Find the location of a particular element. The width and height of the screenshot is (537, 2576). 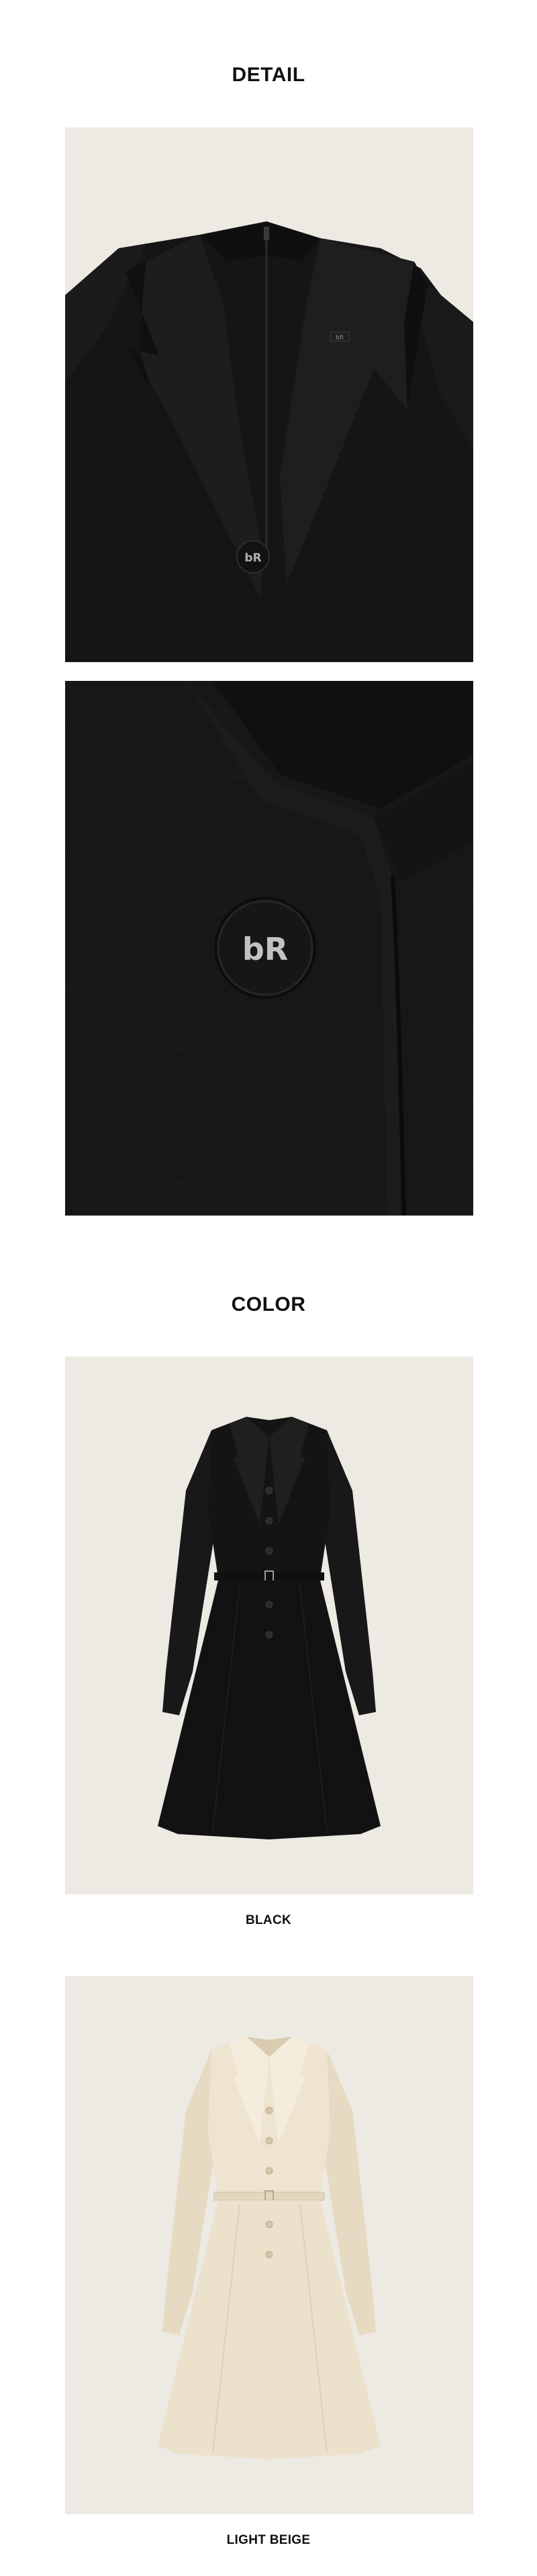

detail-section-title: DETAIL is located at coordinates (268, 75).